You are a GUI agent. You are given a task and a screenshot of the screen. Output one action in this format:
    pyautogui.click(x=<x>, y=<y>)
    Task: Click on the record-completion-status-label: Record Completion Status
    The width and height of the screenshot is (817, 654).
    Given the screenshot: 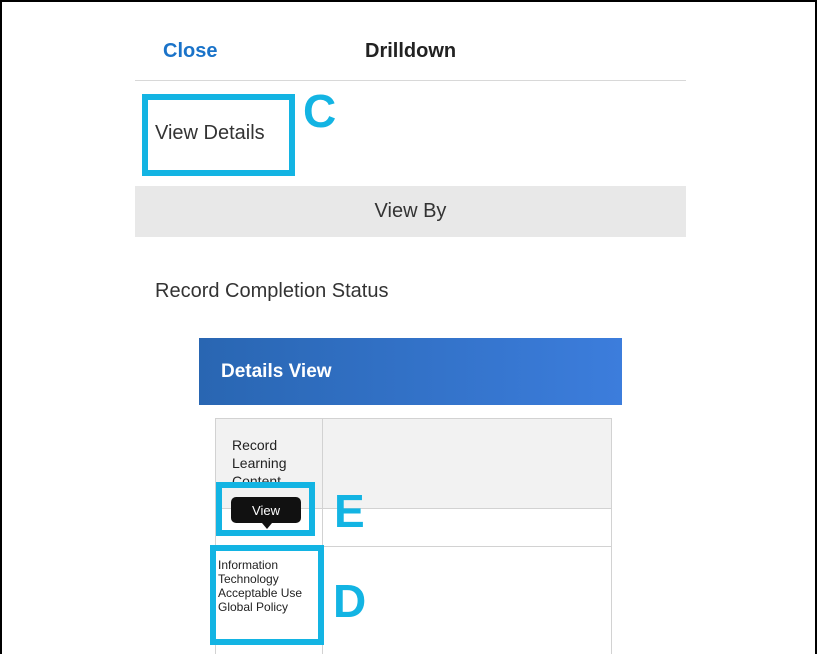 What is the action you would take?
    pyautogui.click(x=272, y=291)
    